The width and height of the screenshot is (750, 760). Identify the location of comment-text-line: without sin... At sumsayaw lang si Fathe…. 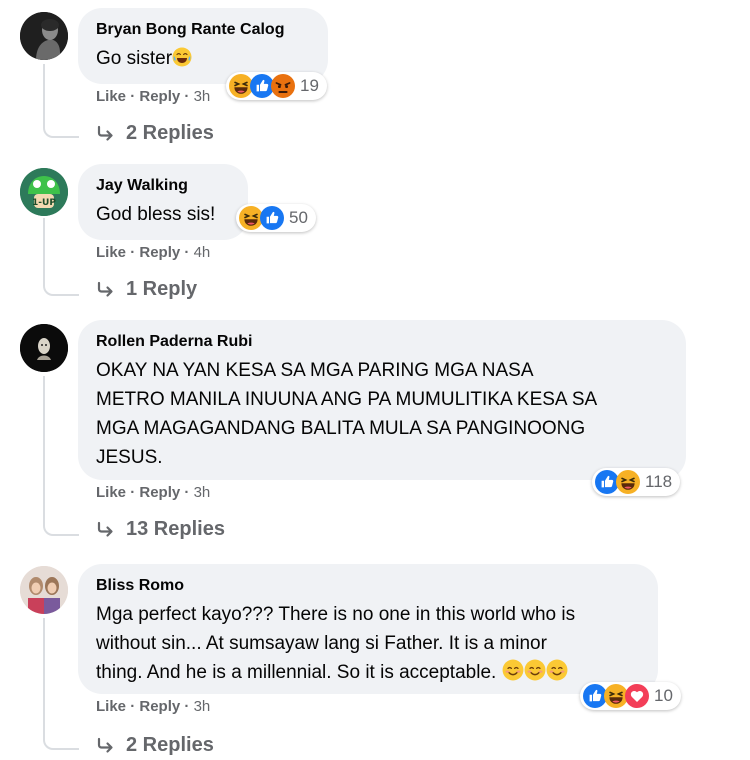
(321, 643).